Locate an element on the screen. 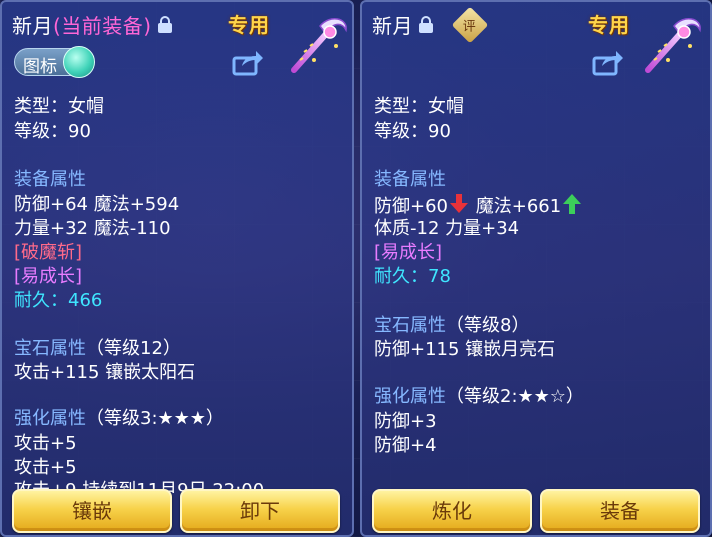 This screenshot has width=712, height=537. item-title: 新月 is located at coordinates (392, 26).